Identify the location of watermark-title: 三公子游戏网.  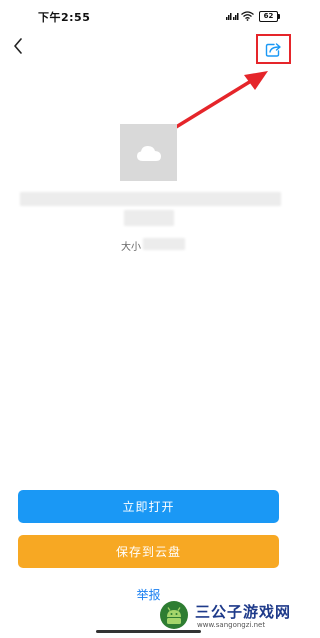
(243, 612).